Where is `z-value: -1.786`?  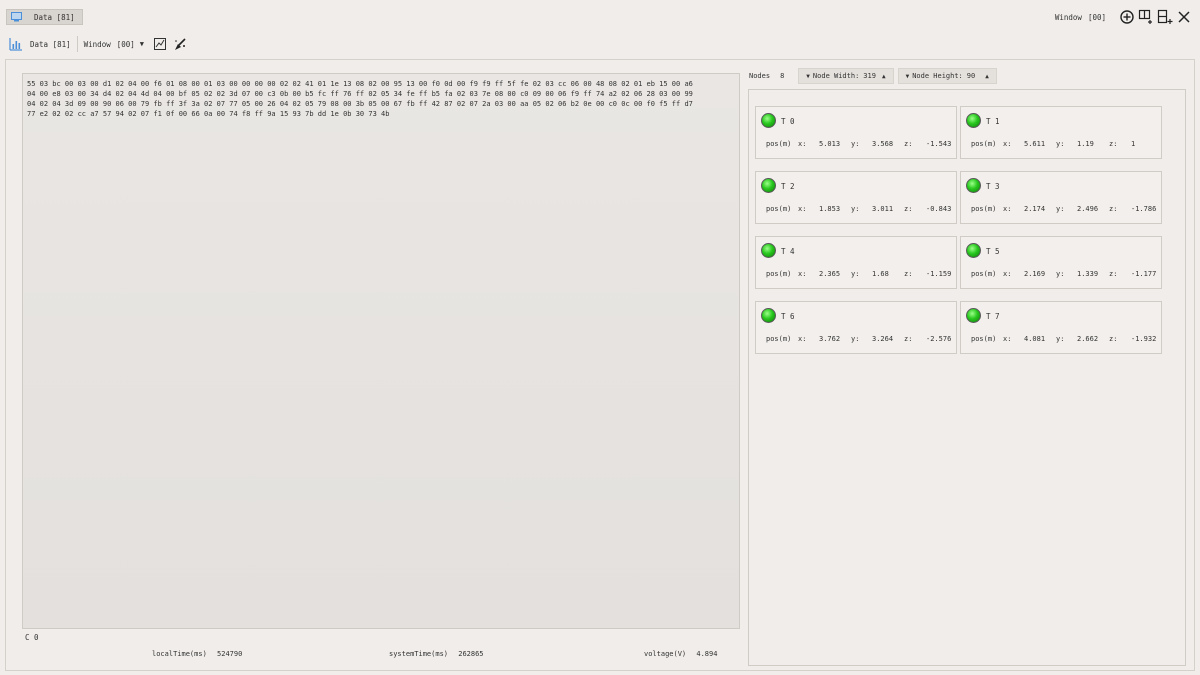
z-value: -1.786 is located at coordinates (1144, 209).